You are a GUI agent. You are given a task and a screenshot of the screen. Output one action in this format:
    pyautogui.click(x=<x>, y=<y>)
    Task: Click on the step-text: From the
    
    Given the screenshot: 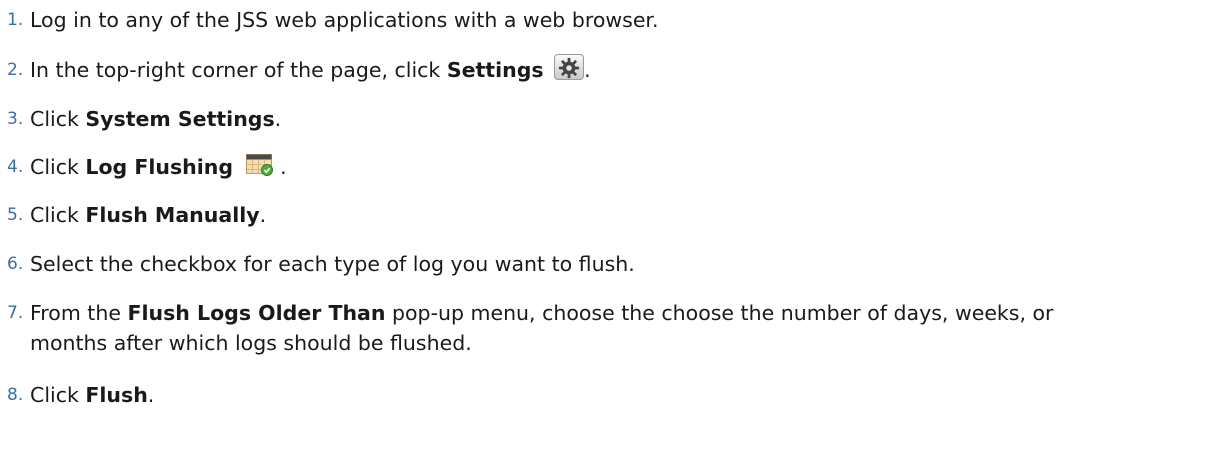 What is the action you would take?
    pyautogui.click(x=79, y=313)
    